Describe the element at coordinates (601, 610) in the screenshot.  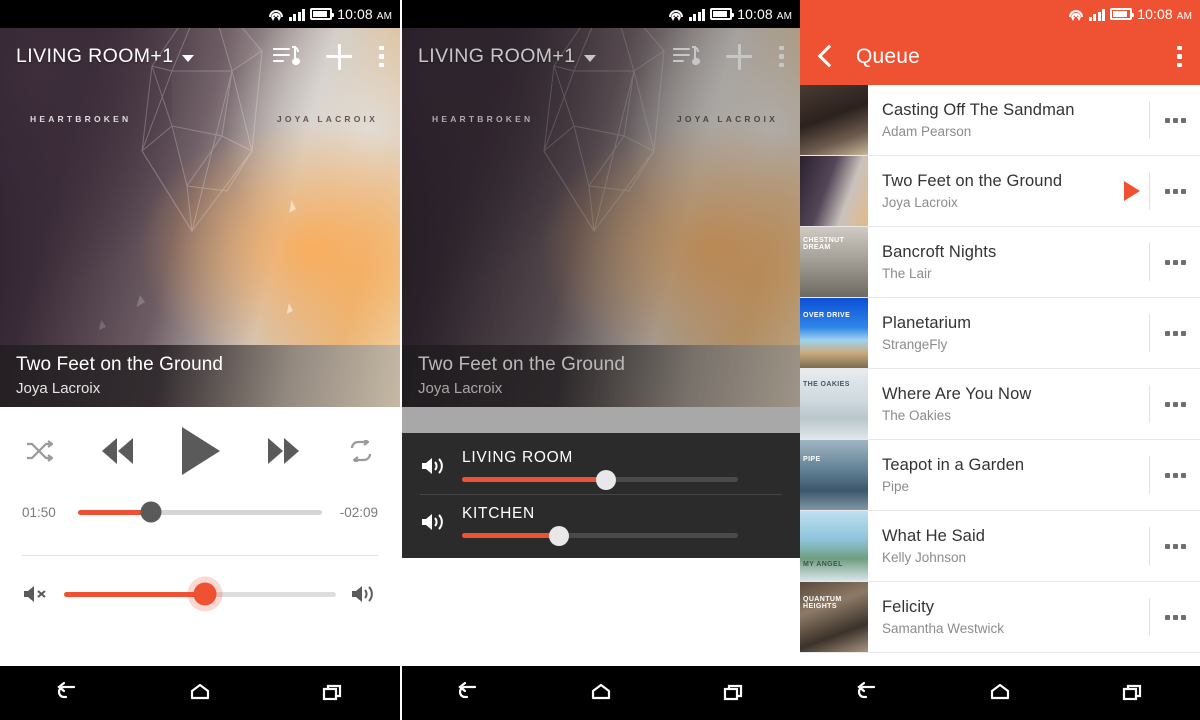
I see `empty-space` at that location.